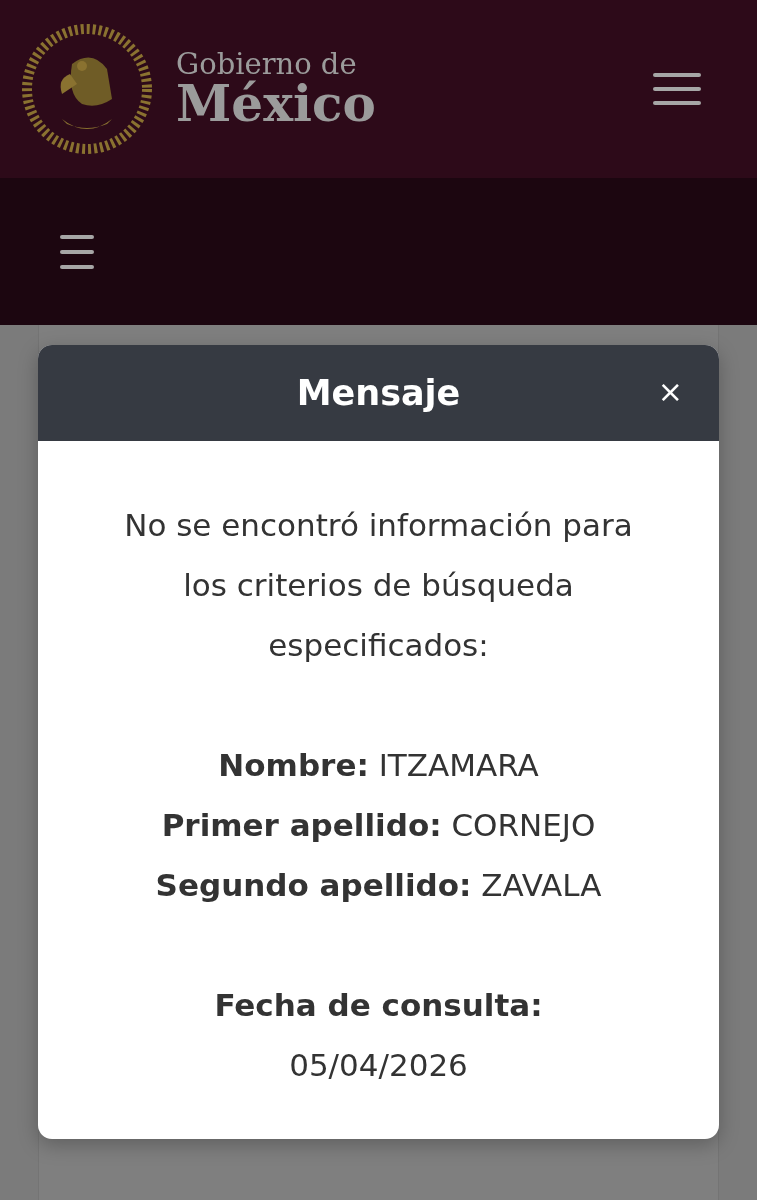 The height and width of the screenshot is (1200, 757). Describe the element at coordinates (378, 393) in the screenshot. I see `dialog-title: Mensaje` at that location.